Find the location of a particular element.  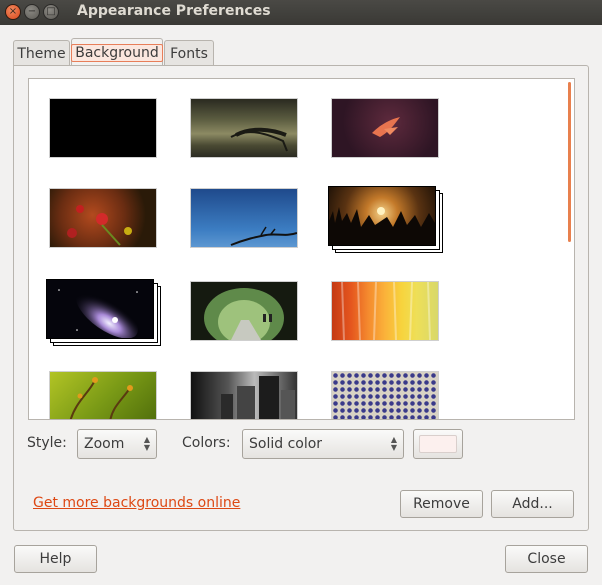

wallpaper-windswept-tree is located at coordinates (244, 128).